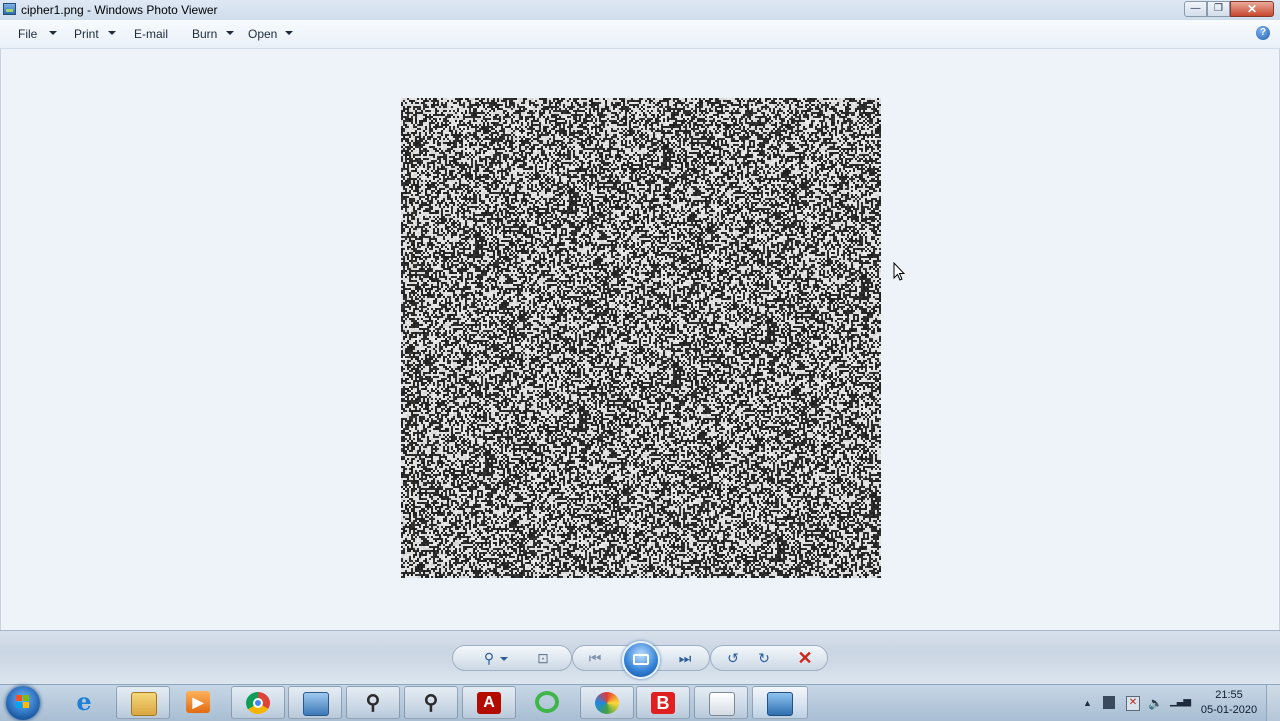 Image resolution: width=1280 pixels, height=721 pixels. What do you see at coordinates (1195, 9) in the screenshot?
I see `minimize-button: —` at bounding box center [1195, 9].